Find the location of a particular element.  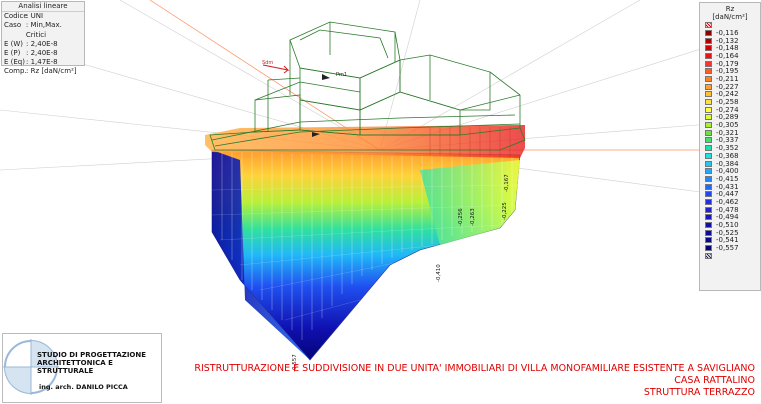

legend-entry: -0,384 is located at coordinates (730, 164).